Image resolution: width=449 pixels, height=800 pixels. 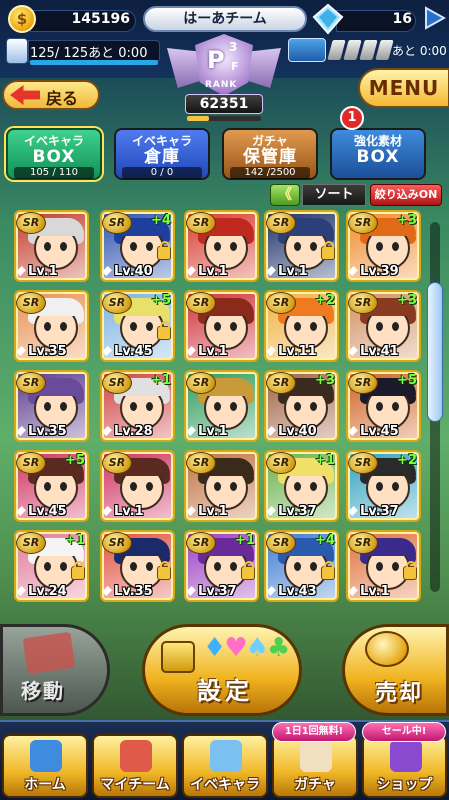 What do you see at coordinates (49, 653) in the screenshot?
I see `move-icon` at bounding box center [49, 653].